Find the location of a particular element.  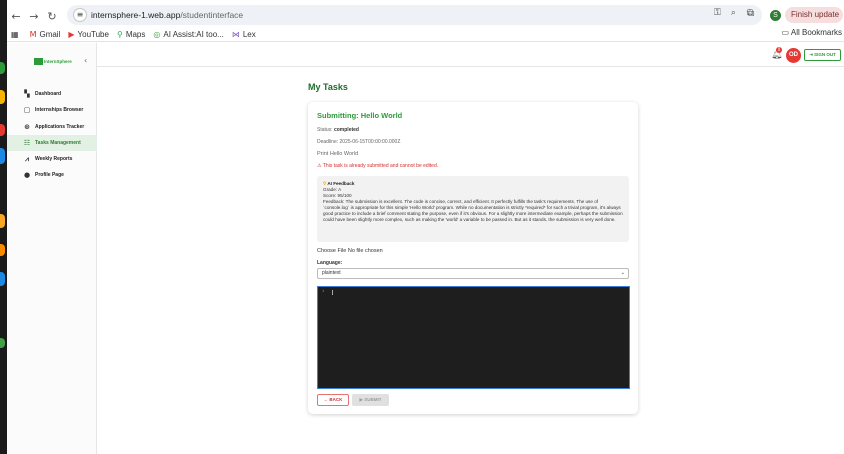

sidebar-item-internships-browser: ▢ Internships Browser is located at coordinates (52, 110).